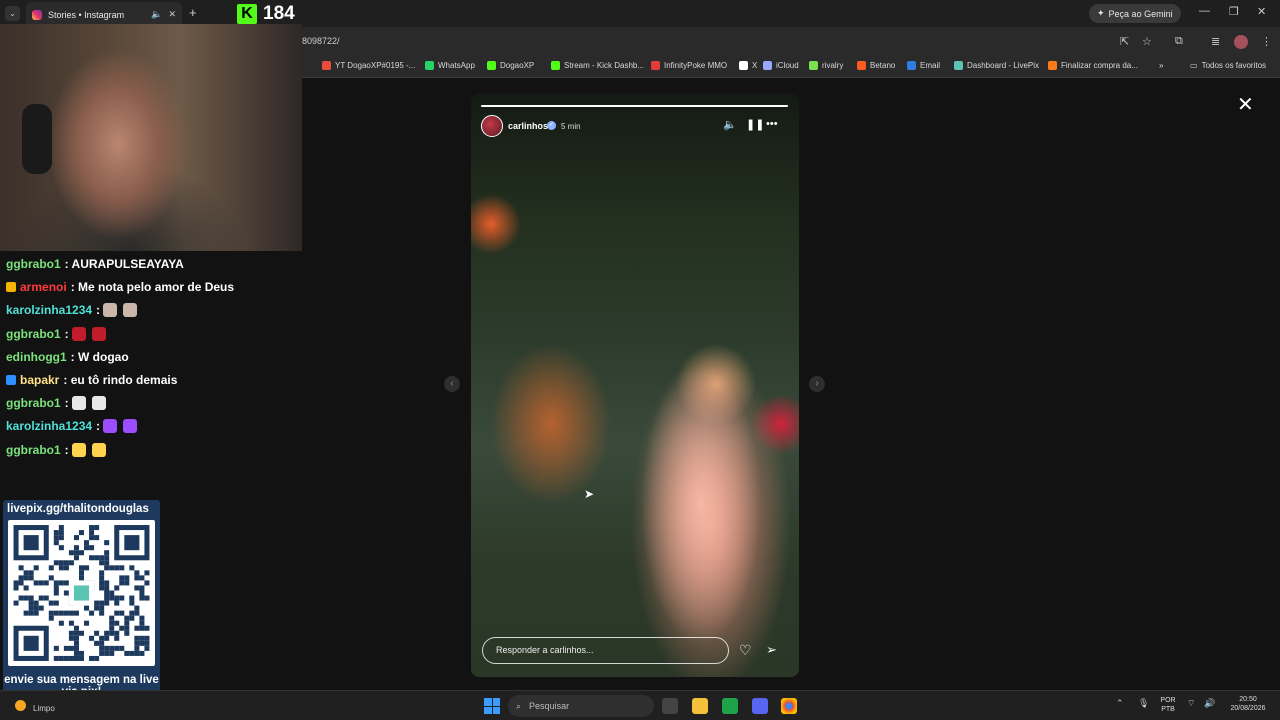 This screenshot has height=720, width=1280. What do you see at coordinates (1245, 105) in the screenshot?
I see `close-story-icon: ✕` at bounding box center [1245, 105].